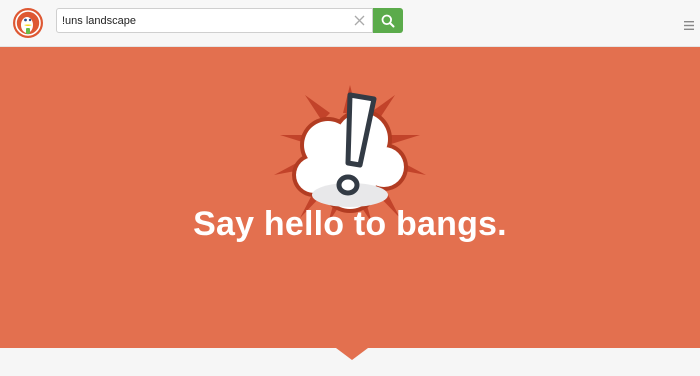 The width and height of the screenshot is (700, 376). What do you see at coordinates (359, 20) in the screenshot?
I see `close-icon` at bounding box center [359, 20].